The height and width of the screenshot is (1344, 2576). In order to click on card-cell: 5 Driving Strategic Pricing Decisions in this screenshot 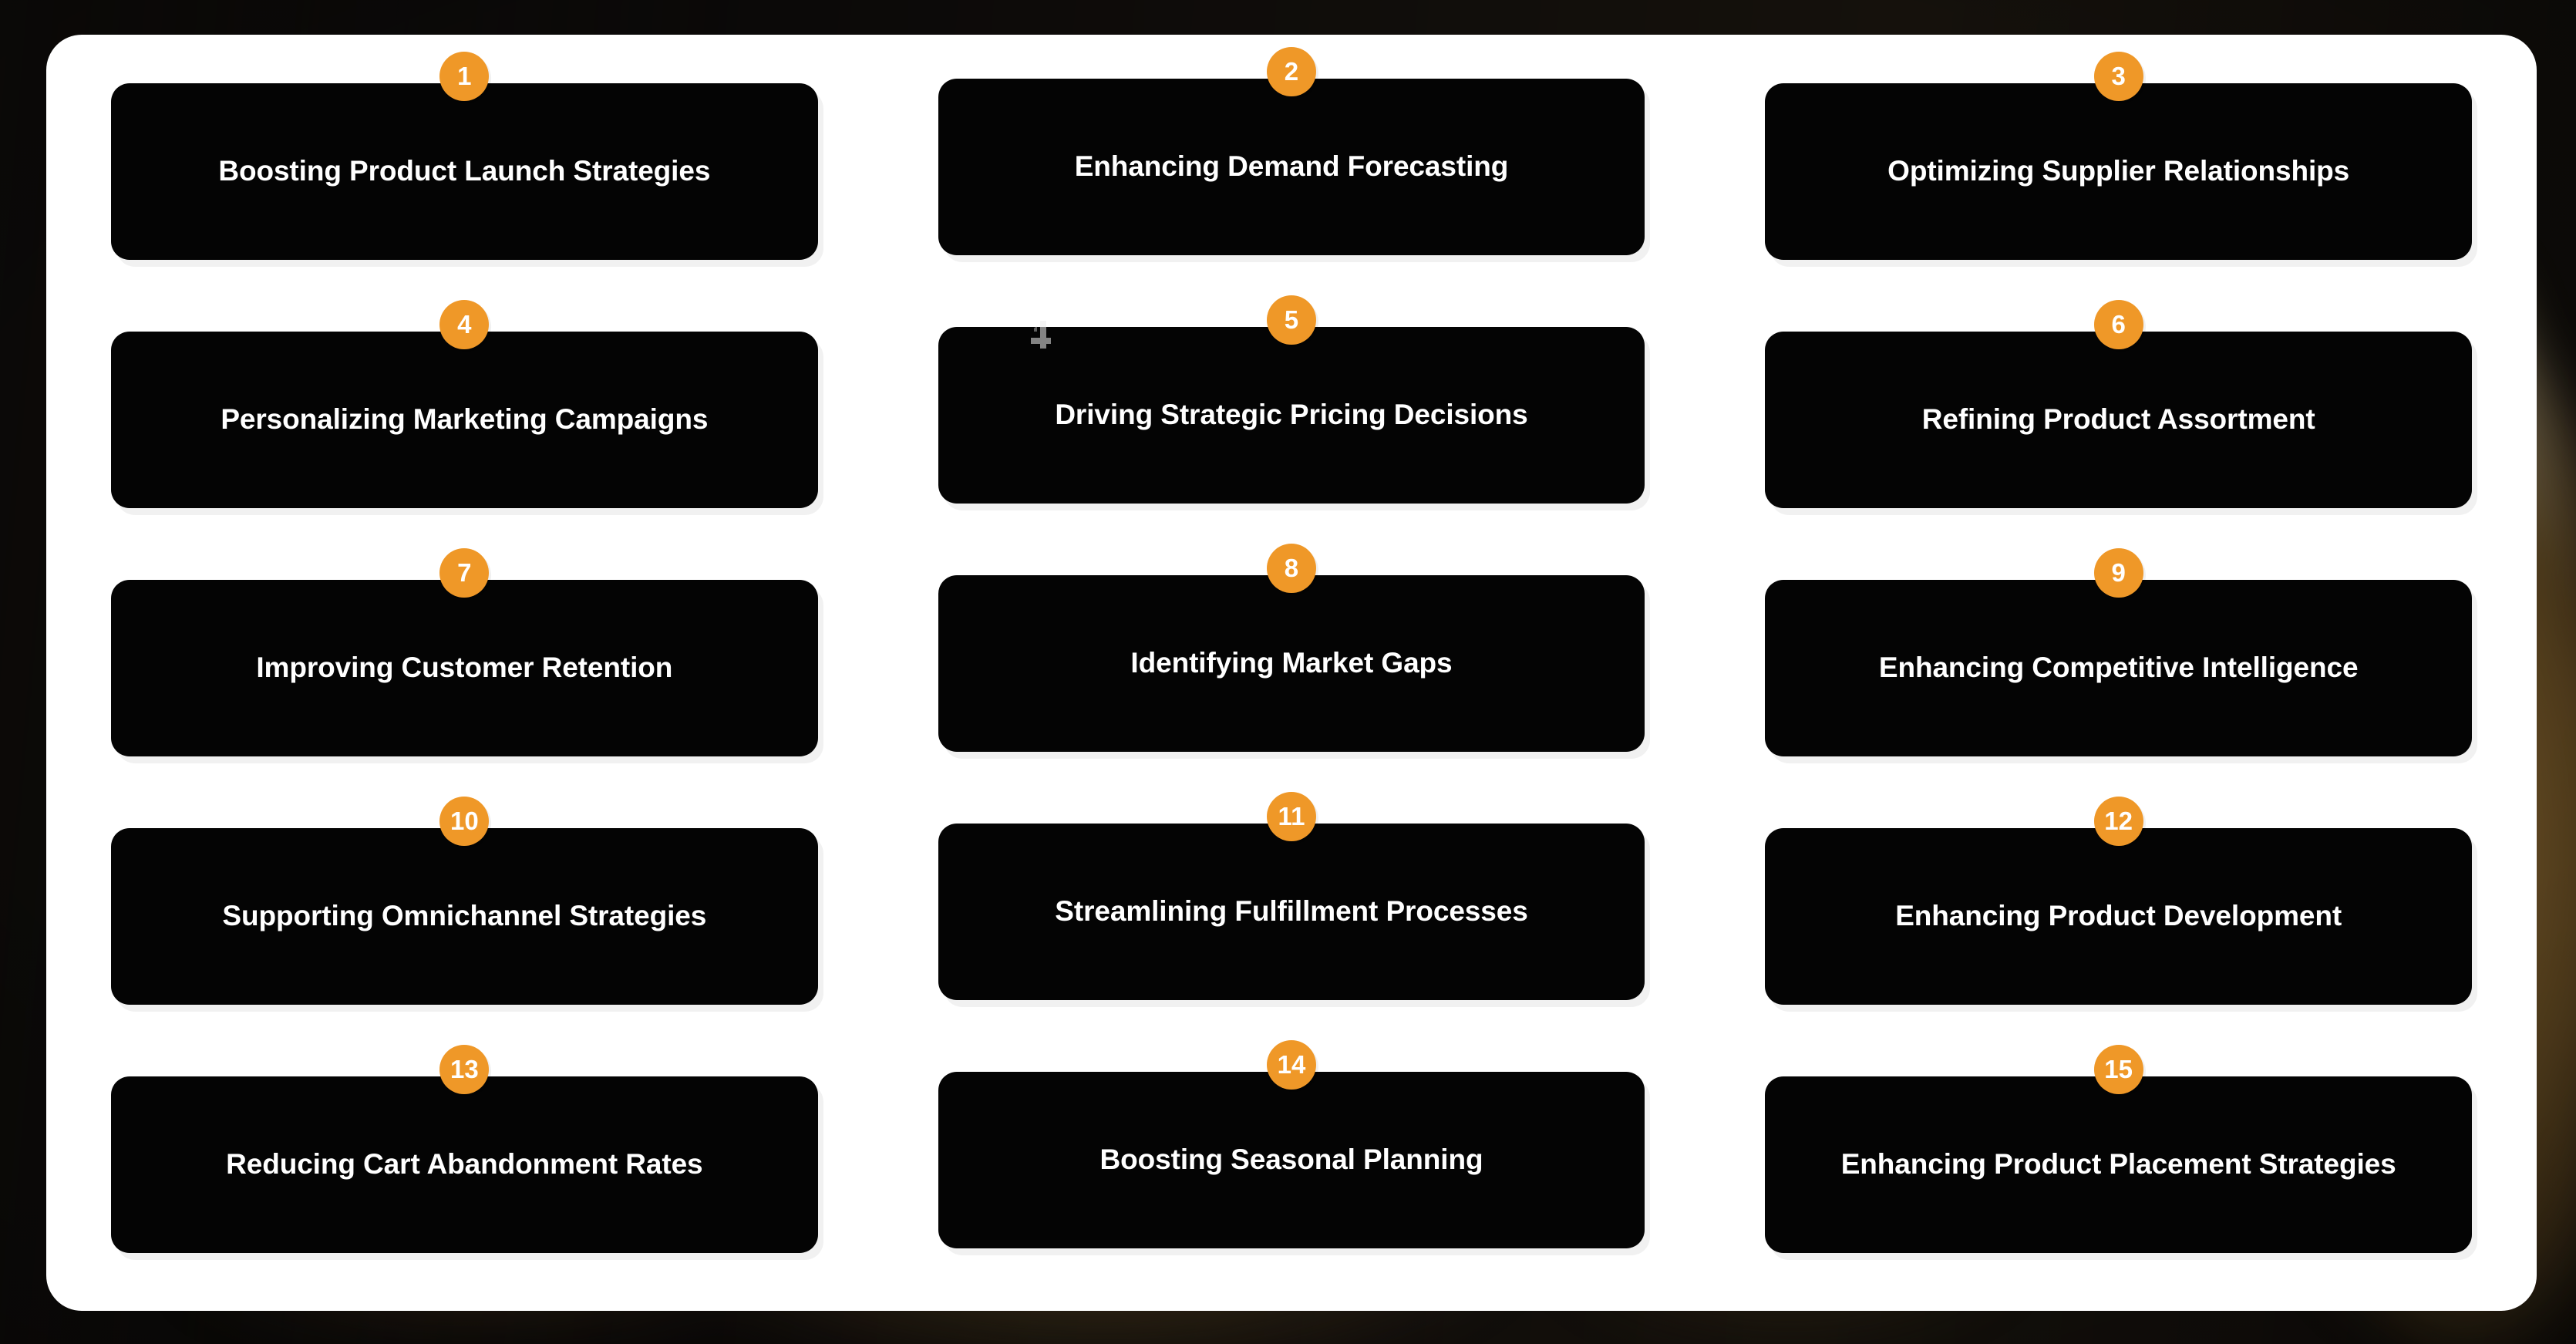, I will do `click(1291, 421)`.